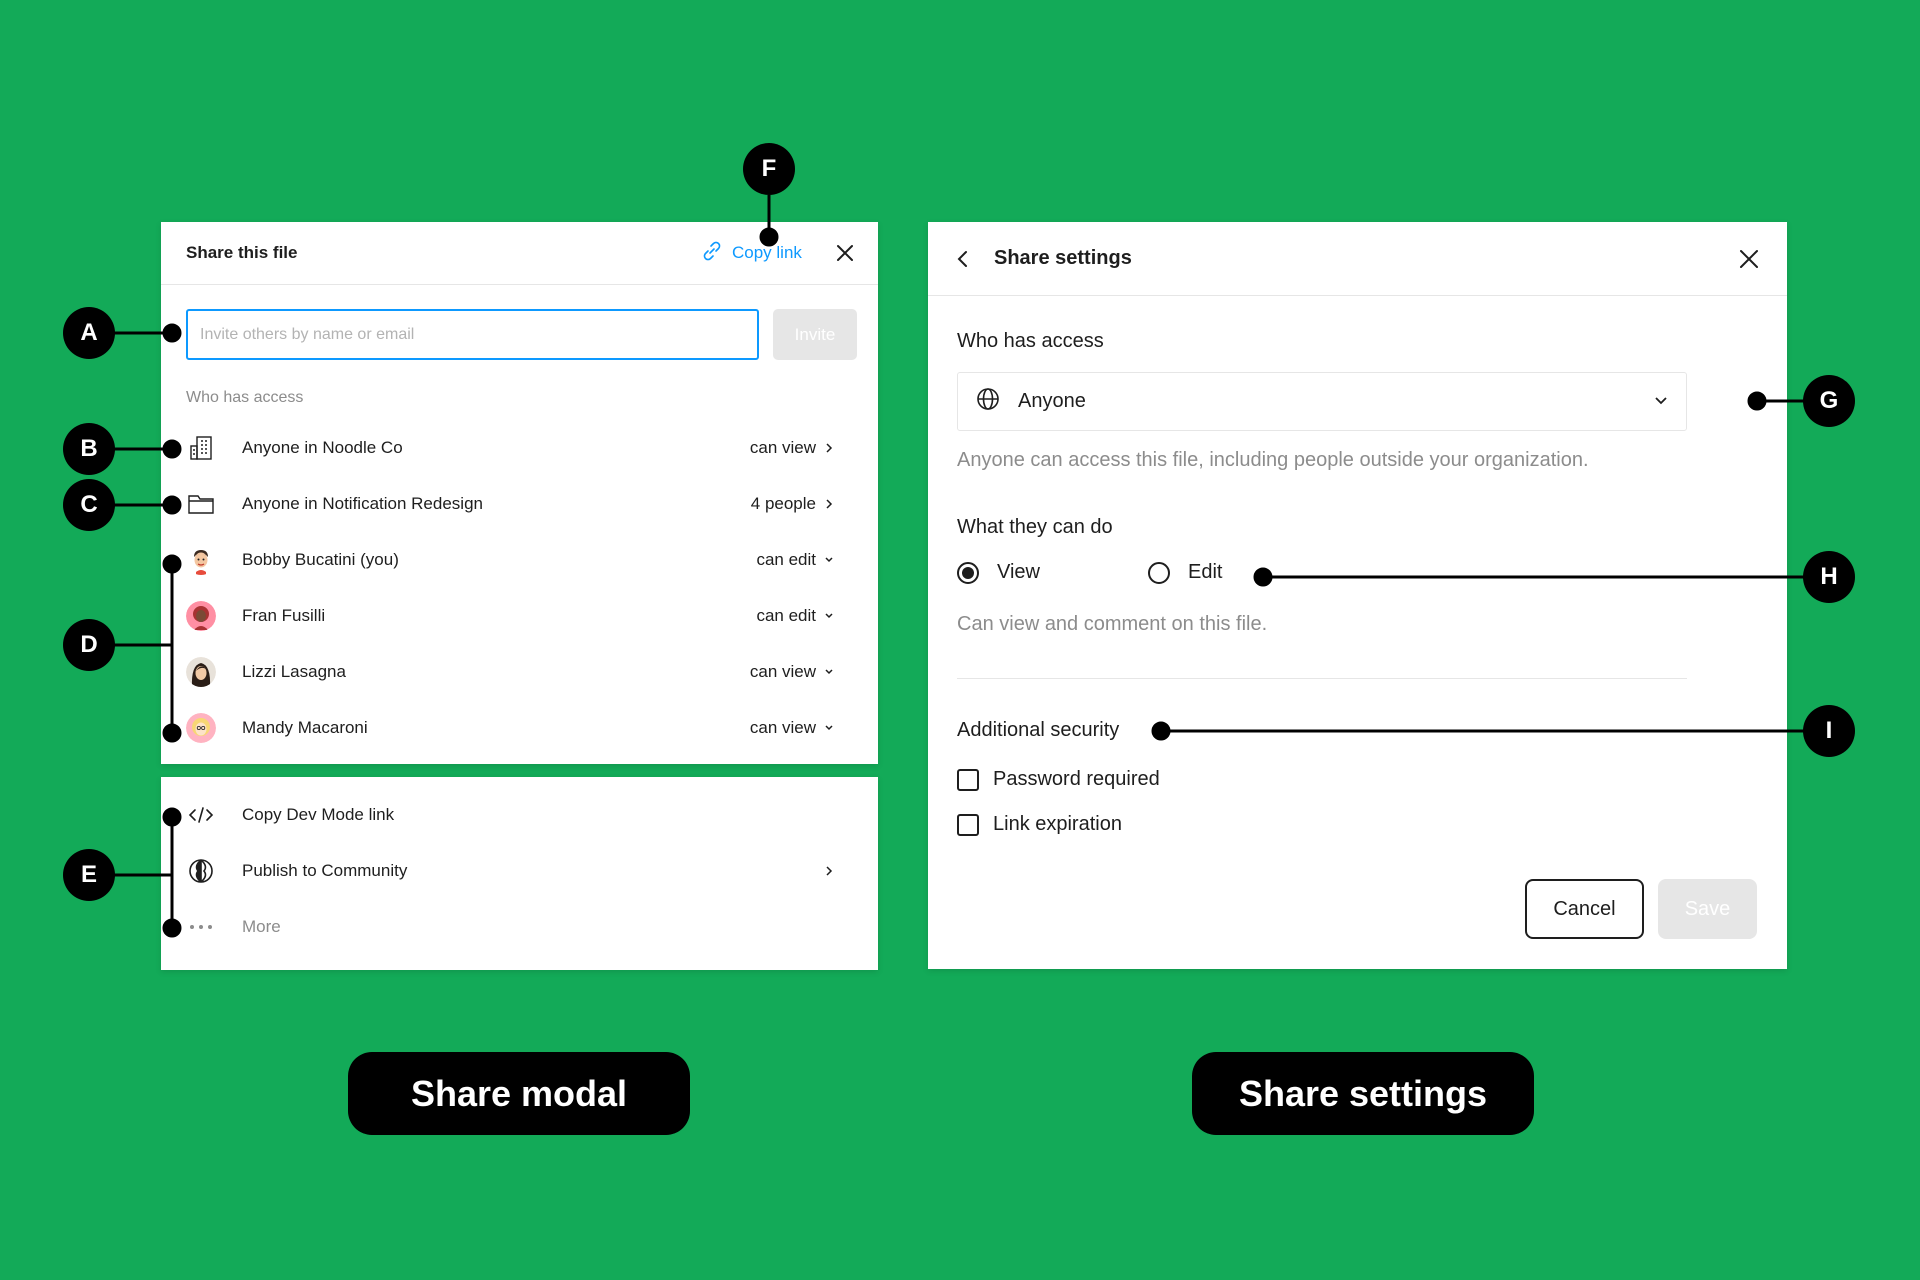 This screenshot has height=1280, width=1920. I want to click on back-arrow-icon, so click(963, 259).